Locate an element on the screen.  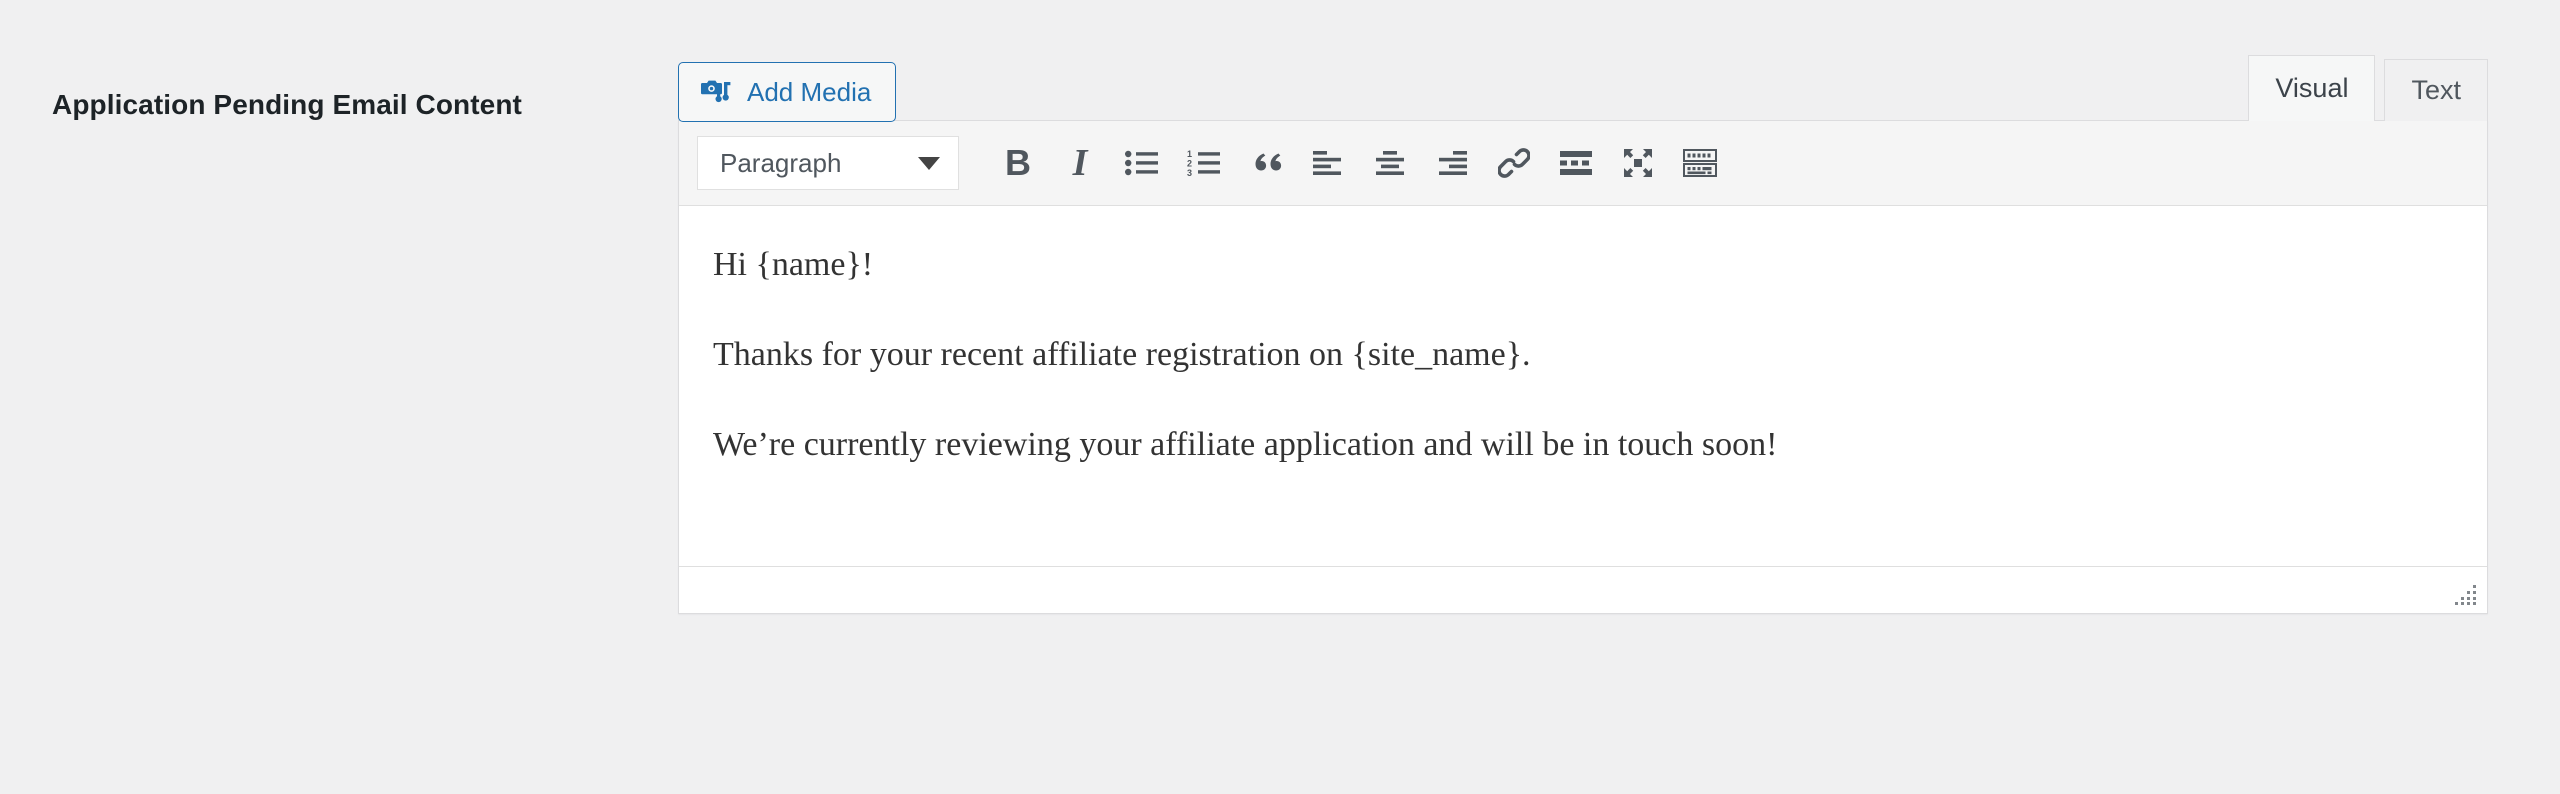
insert-link-button is located at coordinates (1514, 163).